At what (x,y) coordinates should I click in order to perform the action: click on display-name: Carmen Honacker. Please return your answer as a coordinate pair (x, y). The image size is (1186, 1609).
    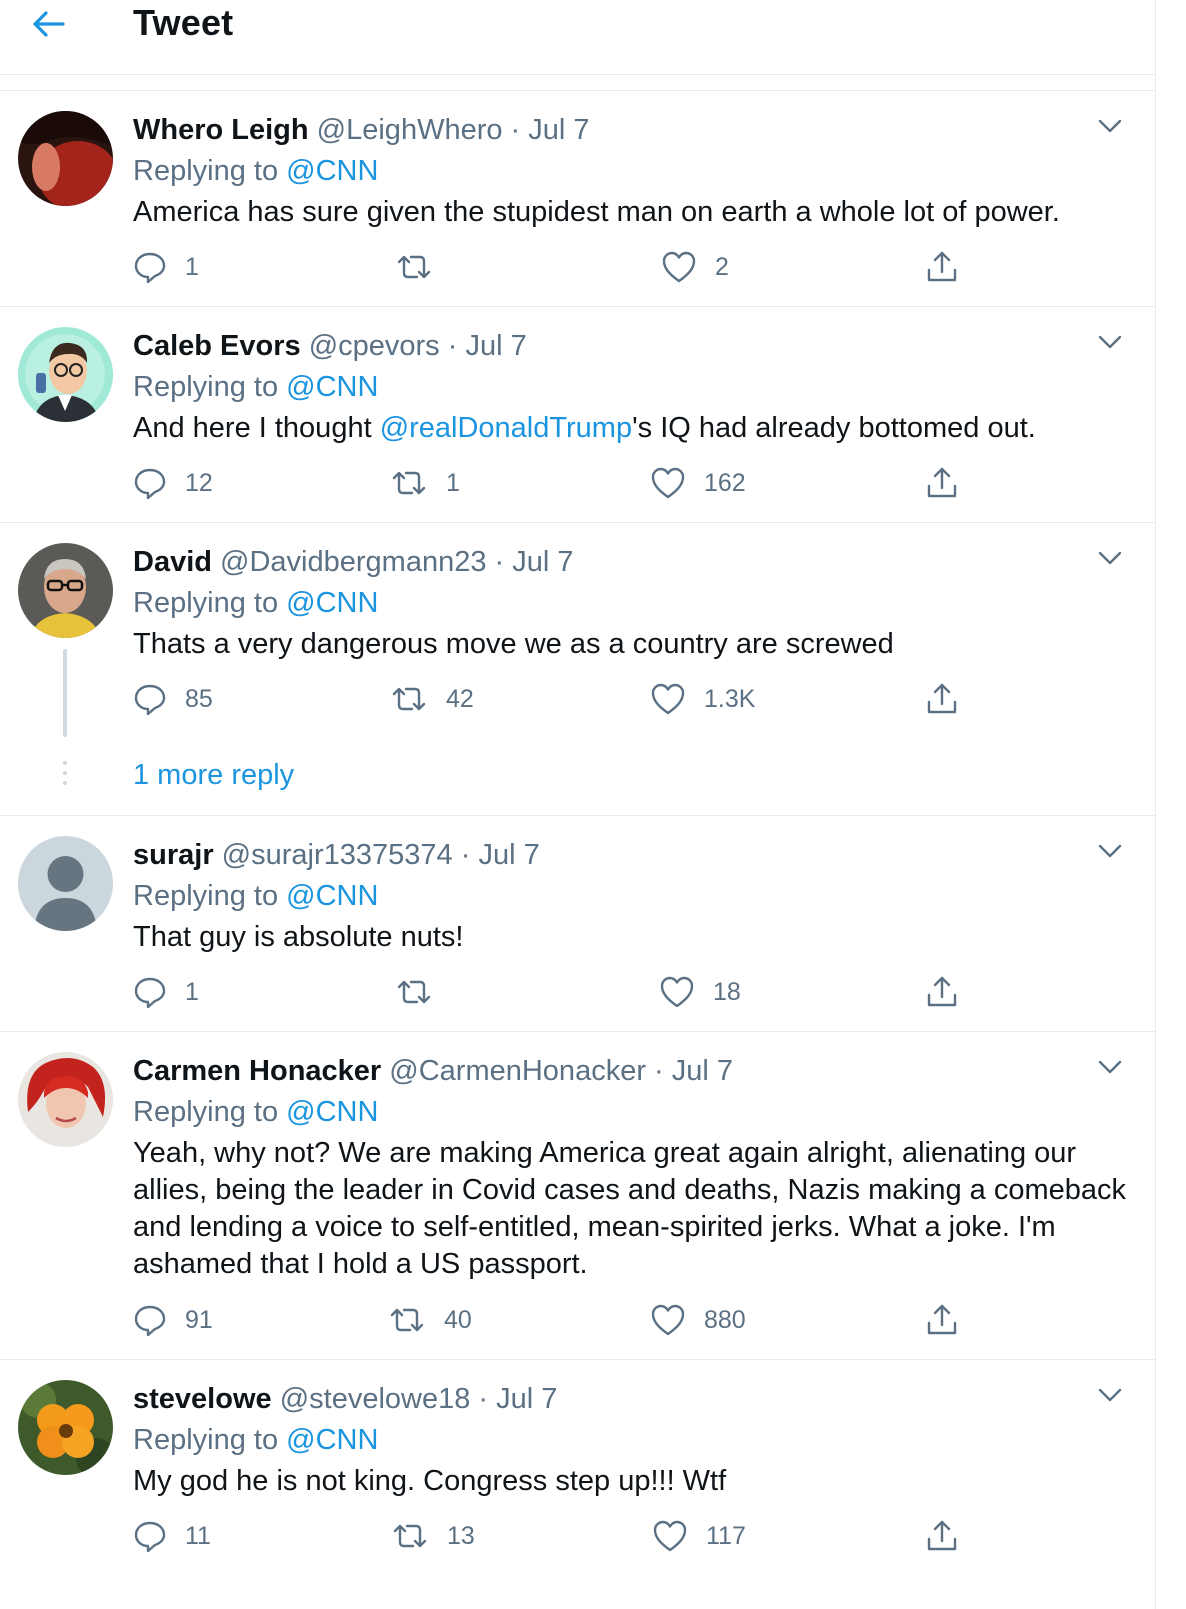
    Looking at the image, I should click on (257, 1071).